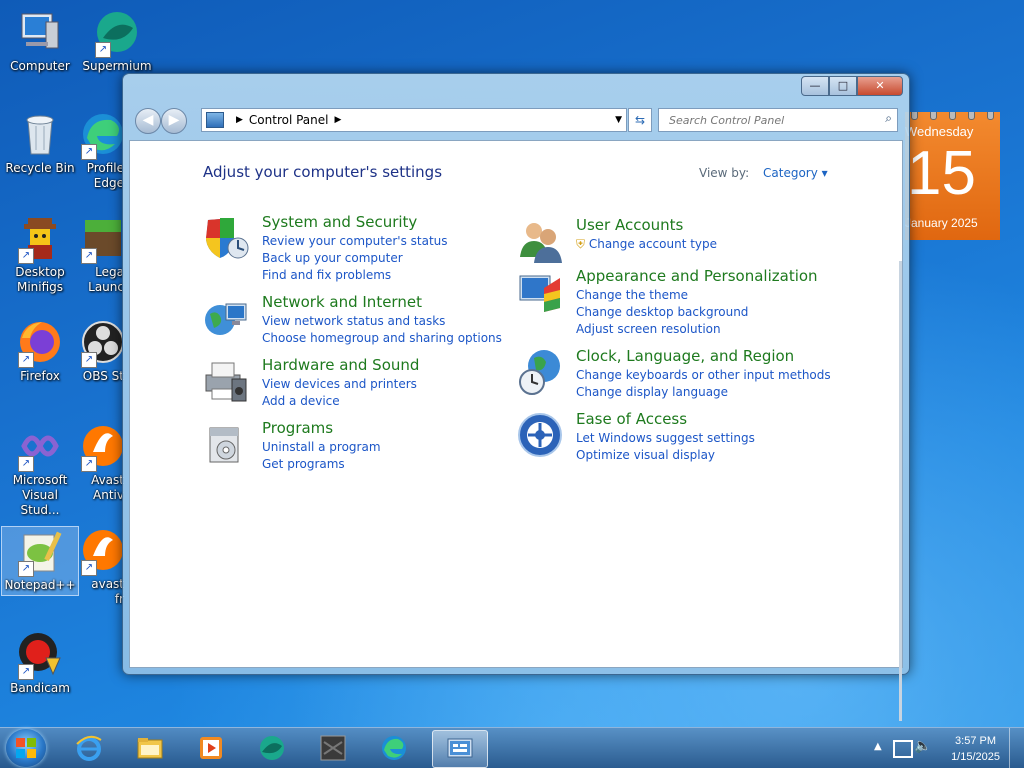 The image size is (1024, 768). What do you see at coordinates (226, 444) in the screenshot?
I see `programs-icon` at bounding box center [226, 444].